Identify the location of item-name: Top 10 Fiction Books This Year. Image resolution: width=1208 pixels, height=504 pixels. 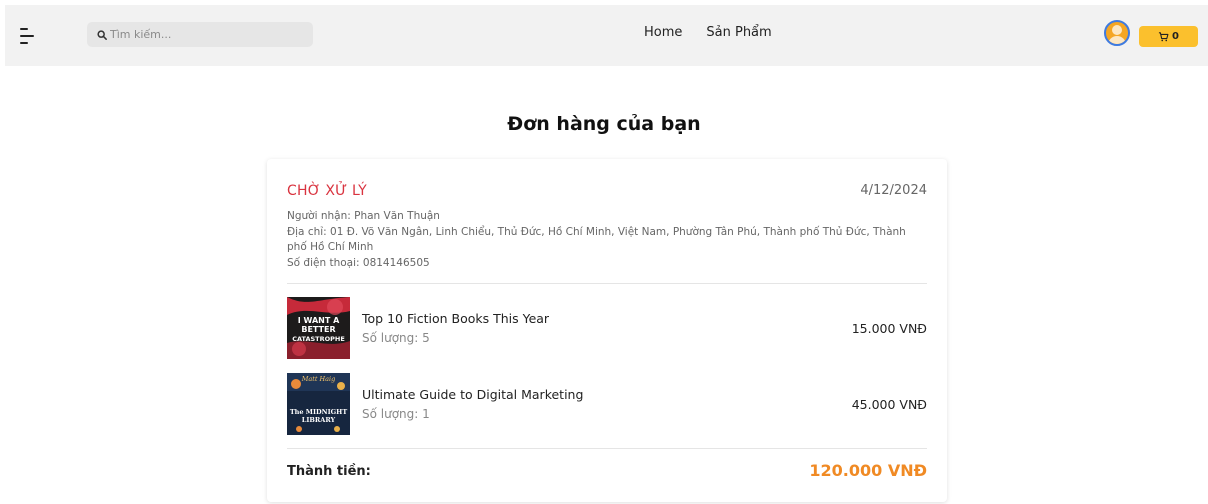
(455, 318).